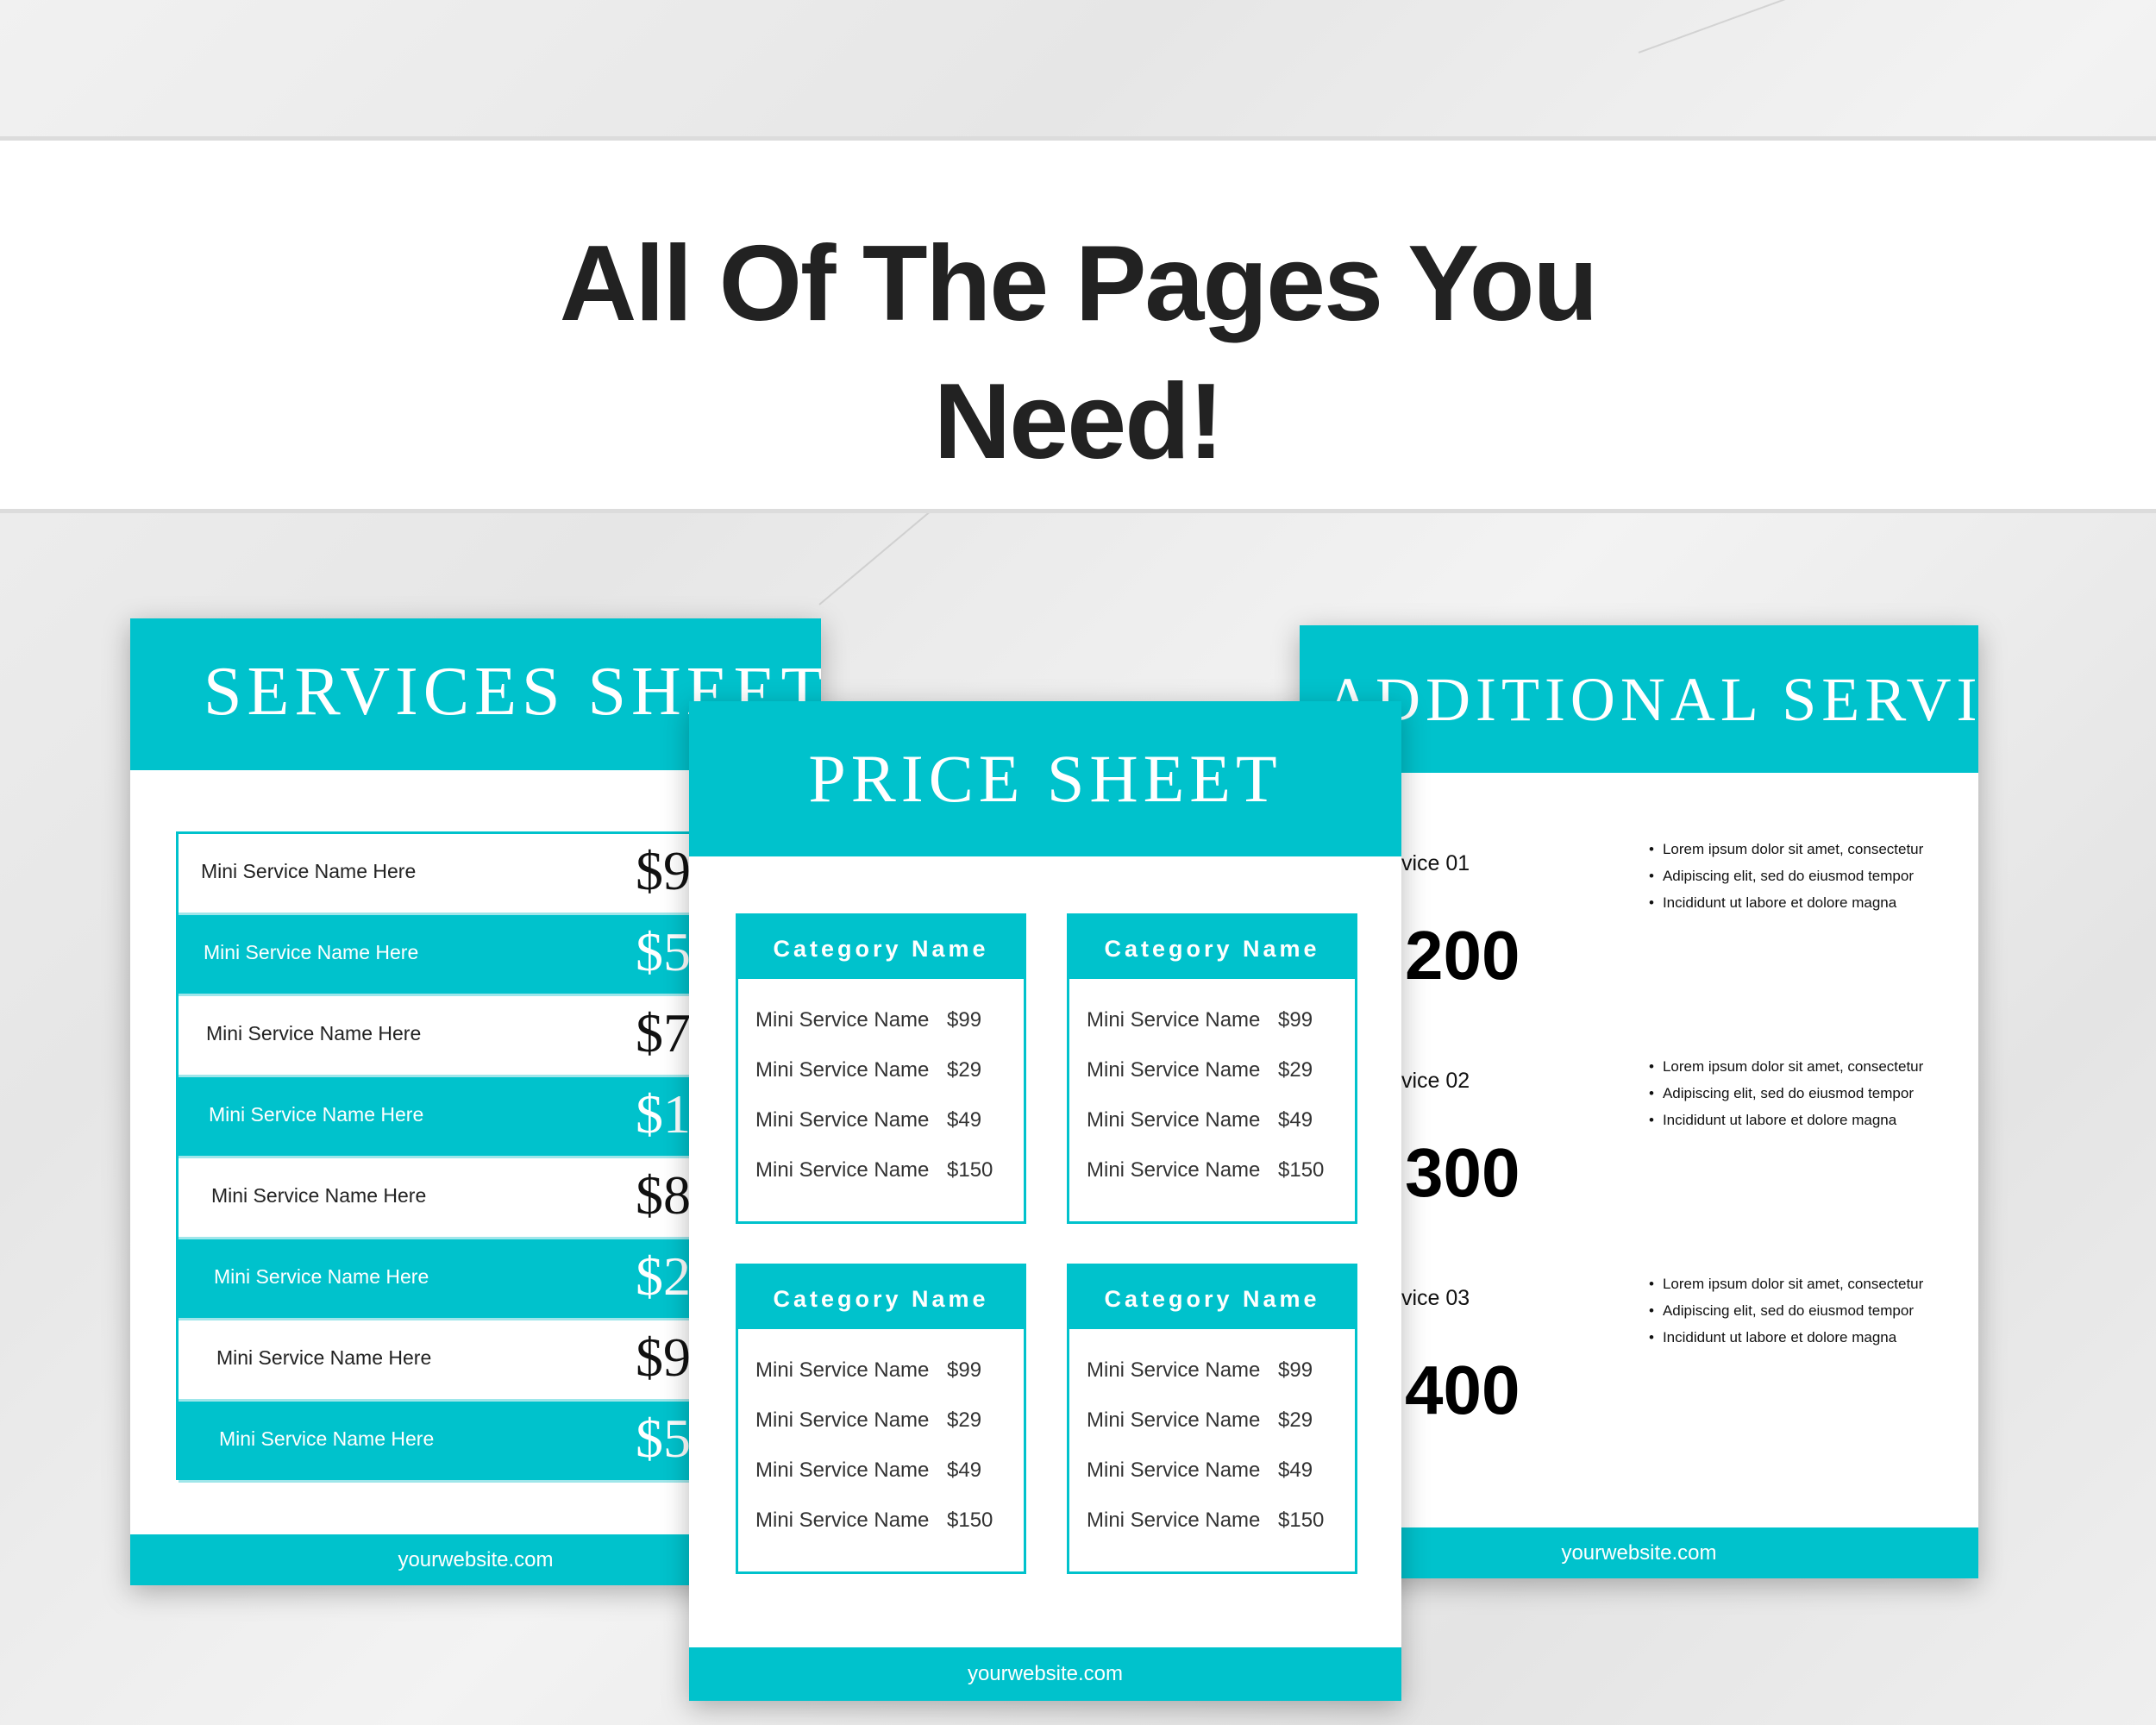 This screenshot has width=2156, height=1725. I want to click on service-price: 300, so click(1462, 1172).